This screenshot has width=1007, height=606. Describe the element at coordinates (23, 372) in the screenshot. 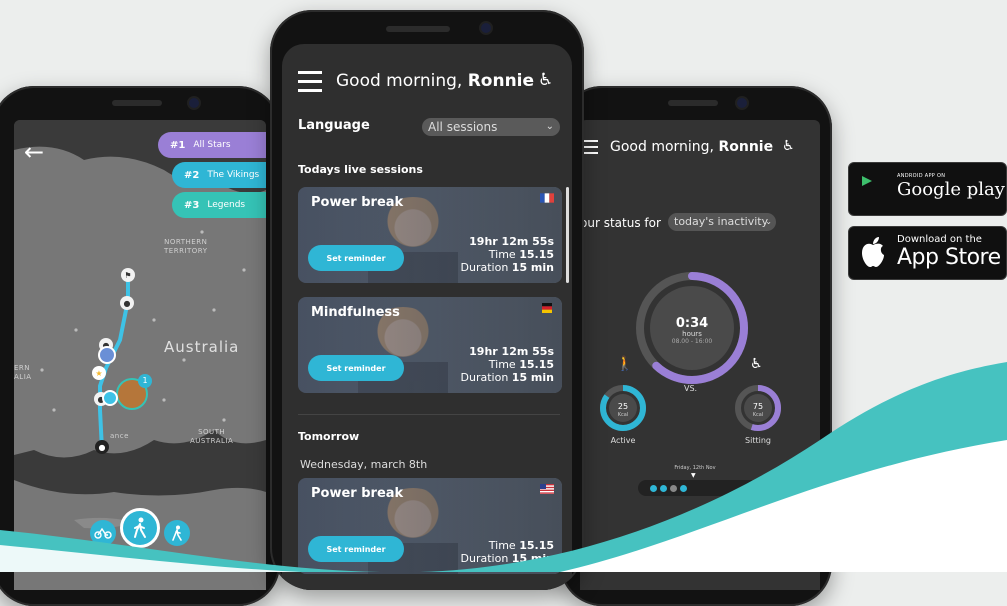

I see `label-west-partial: ERN ALIA` at that location.